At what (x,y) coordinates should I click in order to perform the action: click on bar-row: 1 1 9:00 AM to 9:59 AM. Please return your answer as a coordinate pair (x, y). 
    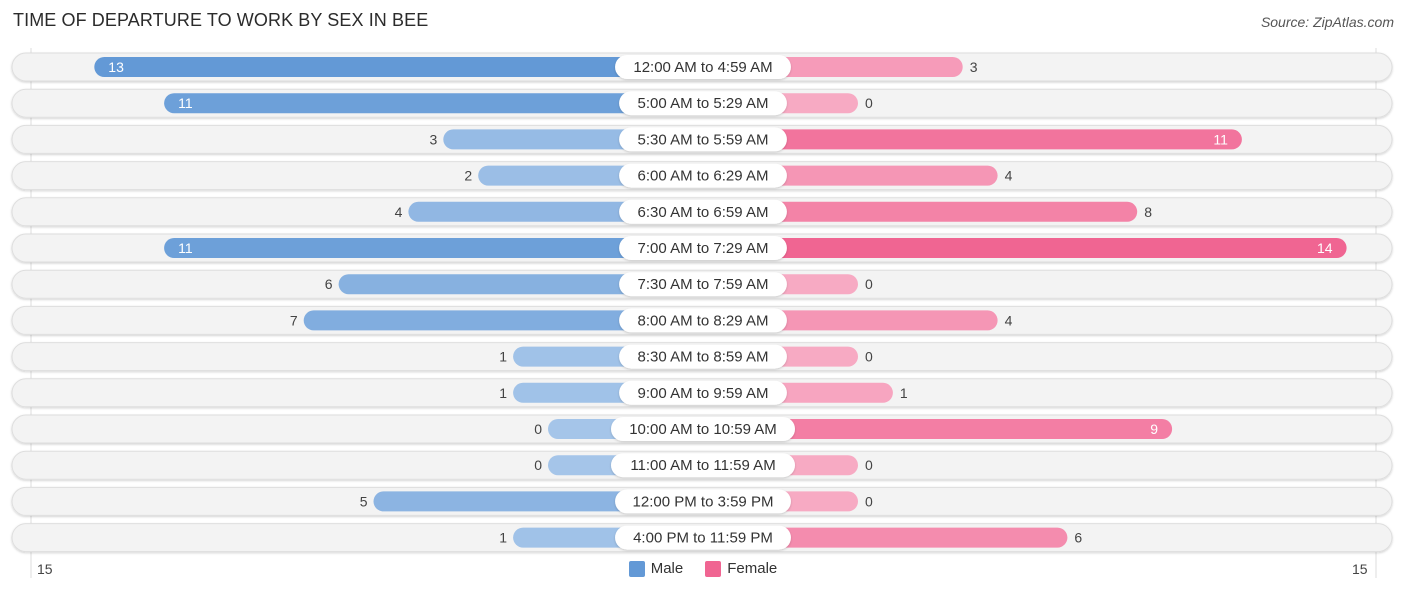
    Looking at the image, I should click on (702, 393).